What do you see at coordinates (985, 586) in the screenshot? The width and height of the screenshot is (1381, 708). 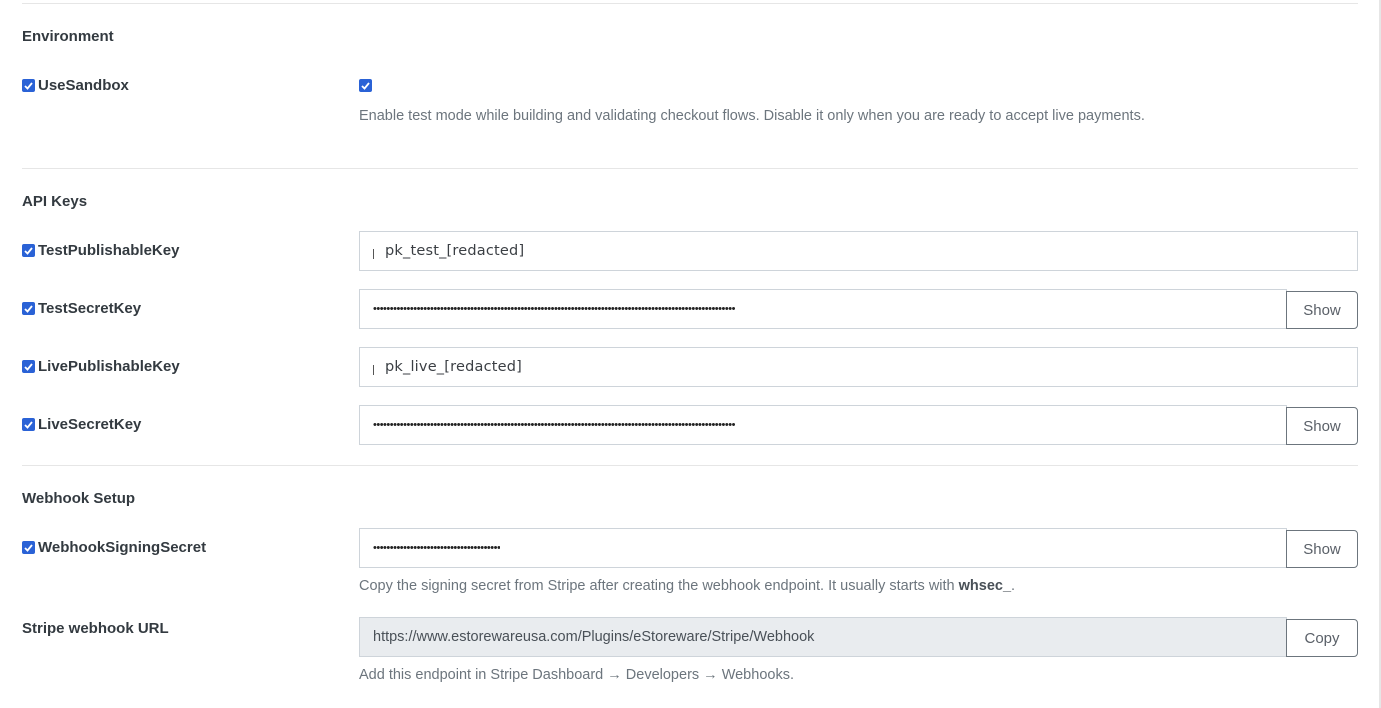 I see `help-code-whsec: whsec_` at bounding box center [985, 586].